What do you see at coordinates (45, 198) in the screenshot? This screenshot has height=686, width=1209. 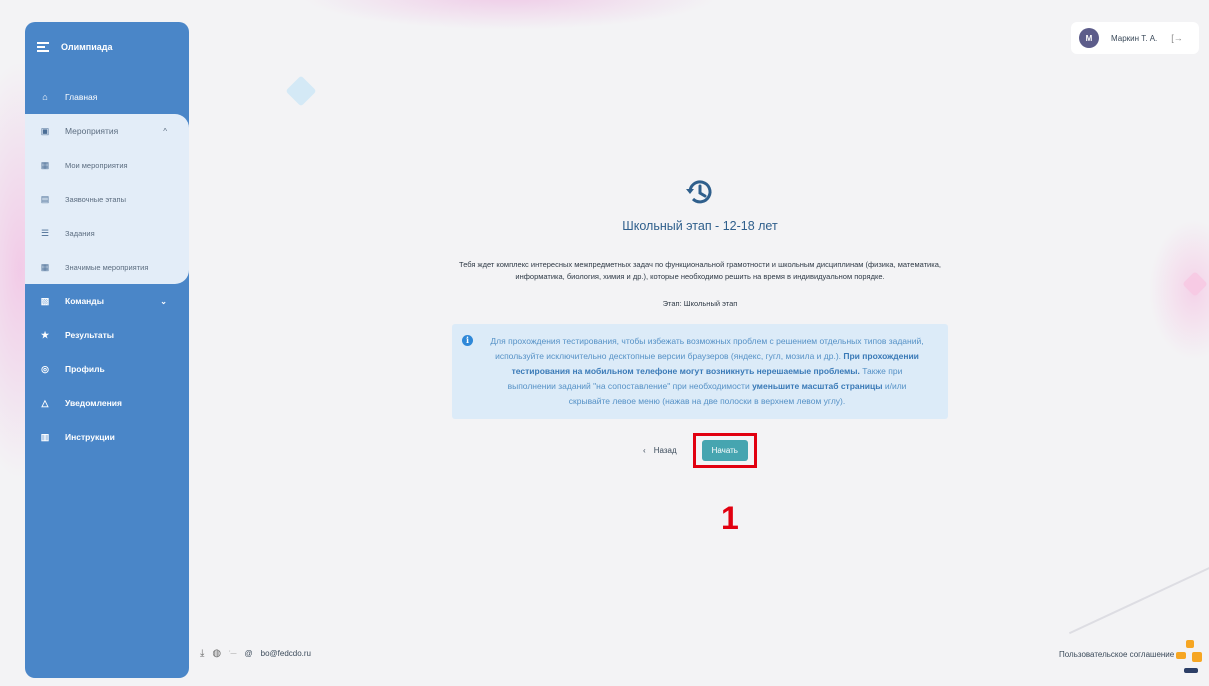 I see `list-box-icon: ▤` at bounding box center [45, 198].